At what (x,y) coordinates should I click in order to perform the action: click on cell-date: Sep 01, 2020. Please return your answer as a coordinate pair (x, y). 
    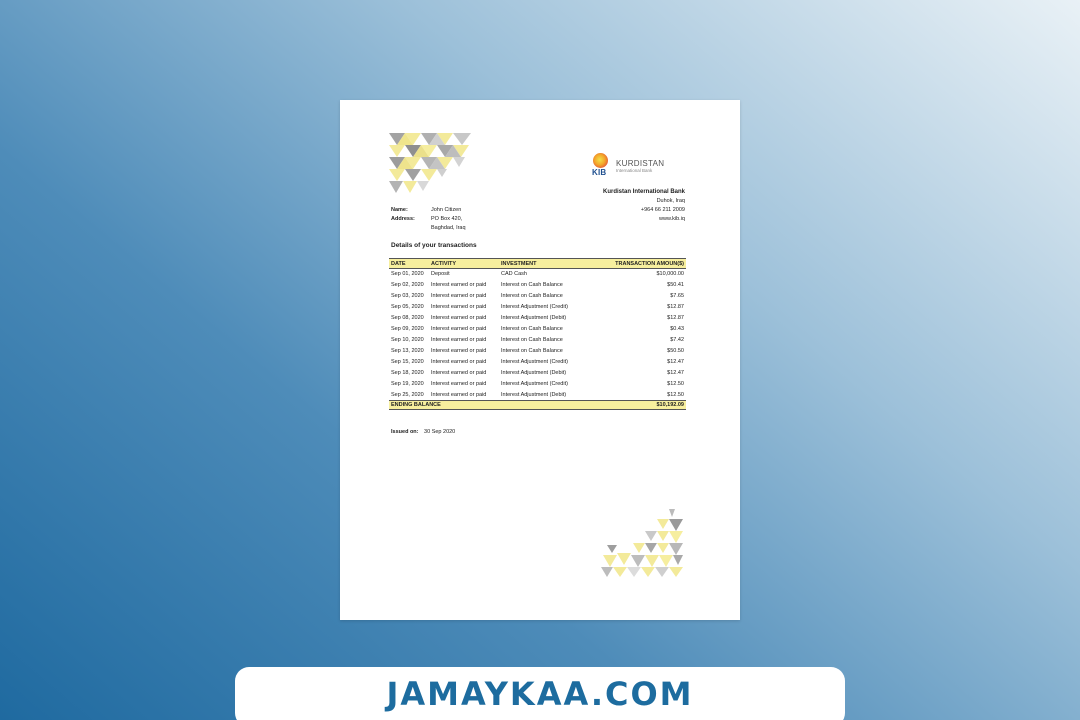
    Looking at the image, I should click on (407, 274).